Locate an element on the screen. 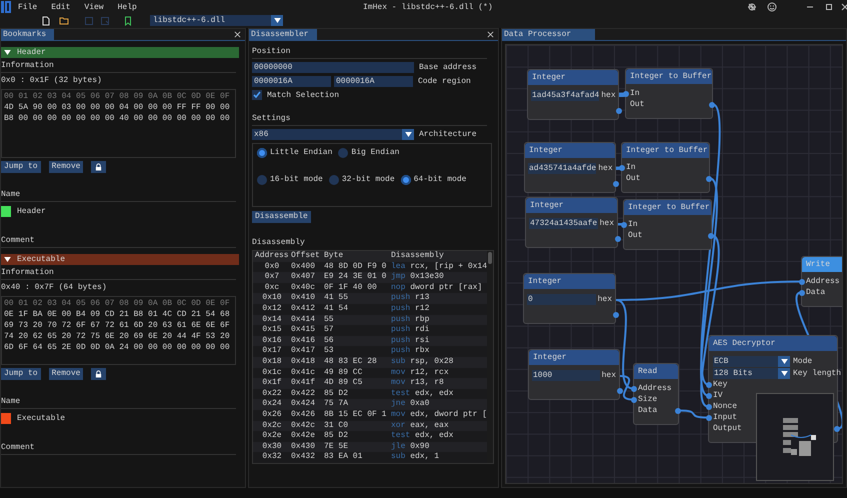  collapsing-header: Header is located at coordinates (120, 52).